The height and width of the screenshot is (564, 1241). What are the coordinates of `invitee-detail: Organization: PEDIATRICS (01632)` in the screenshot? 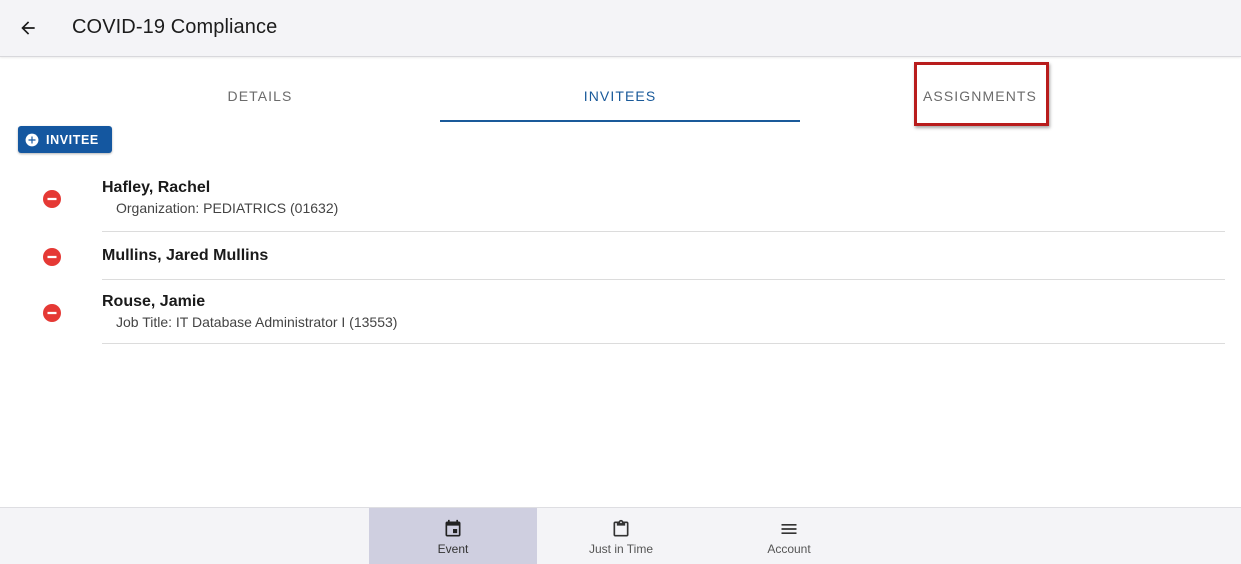 It's located at (227, 208).